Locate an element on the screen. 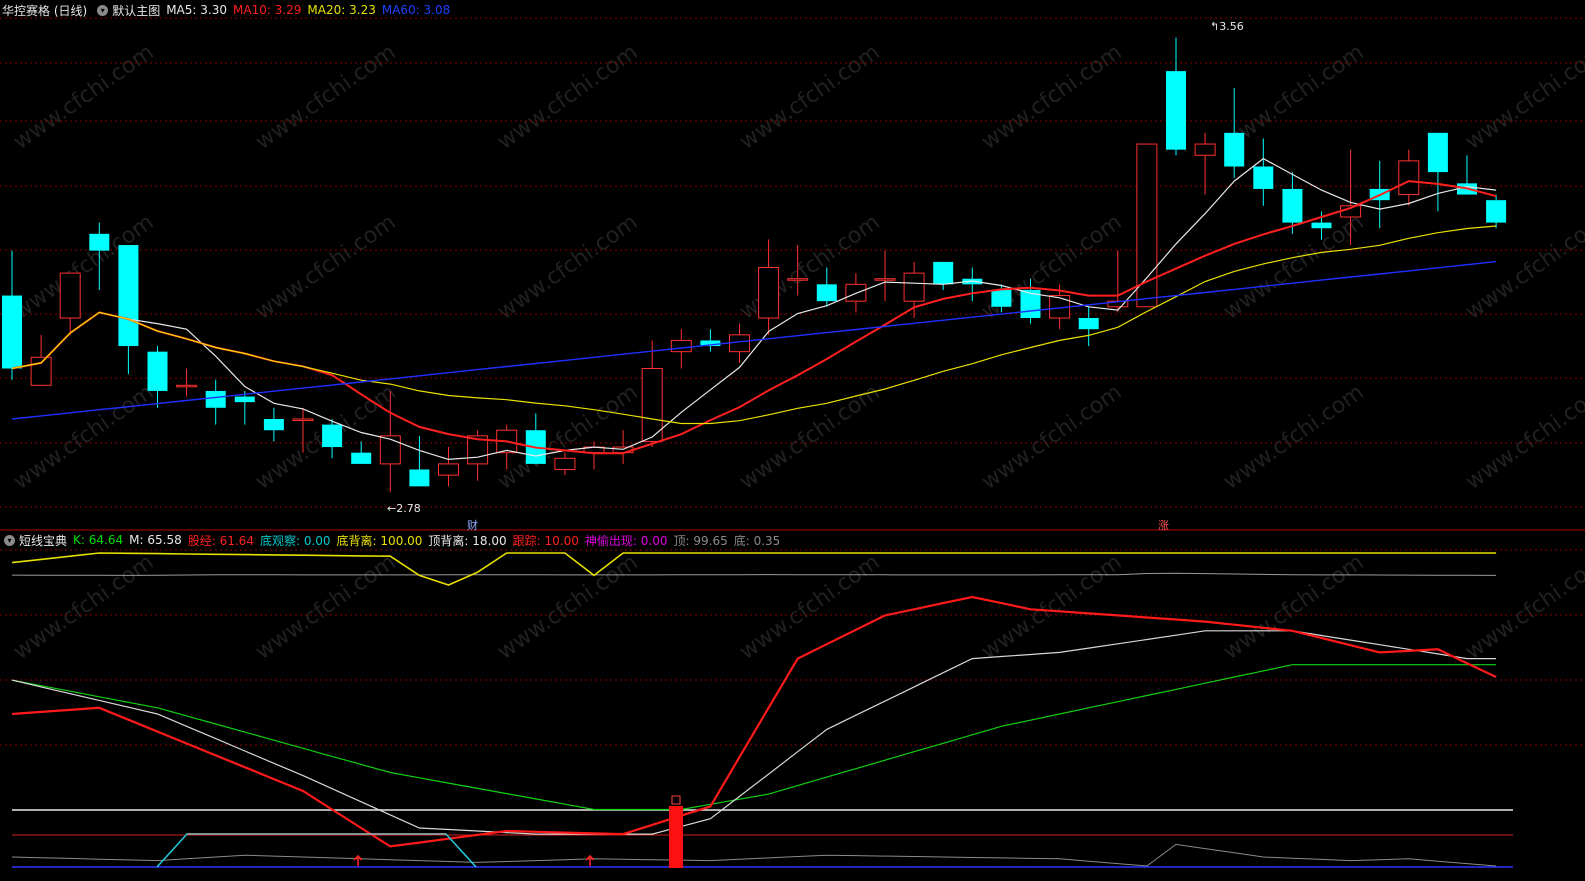  ding-readout: 顶: 99.65 is located at coordinates (700, 540).